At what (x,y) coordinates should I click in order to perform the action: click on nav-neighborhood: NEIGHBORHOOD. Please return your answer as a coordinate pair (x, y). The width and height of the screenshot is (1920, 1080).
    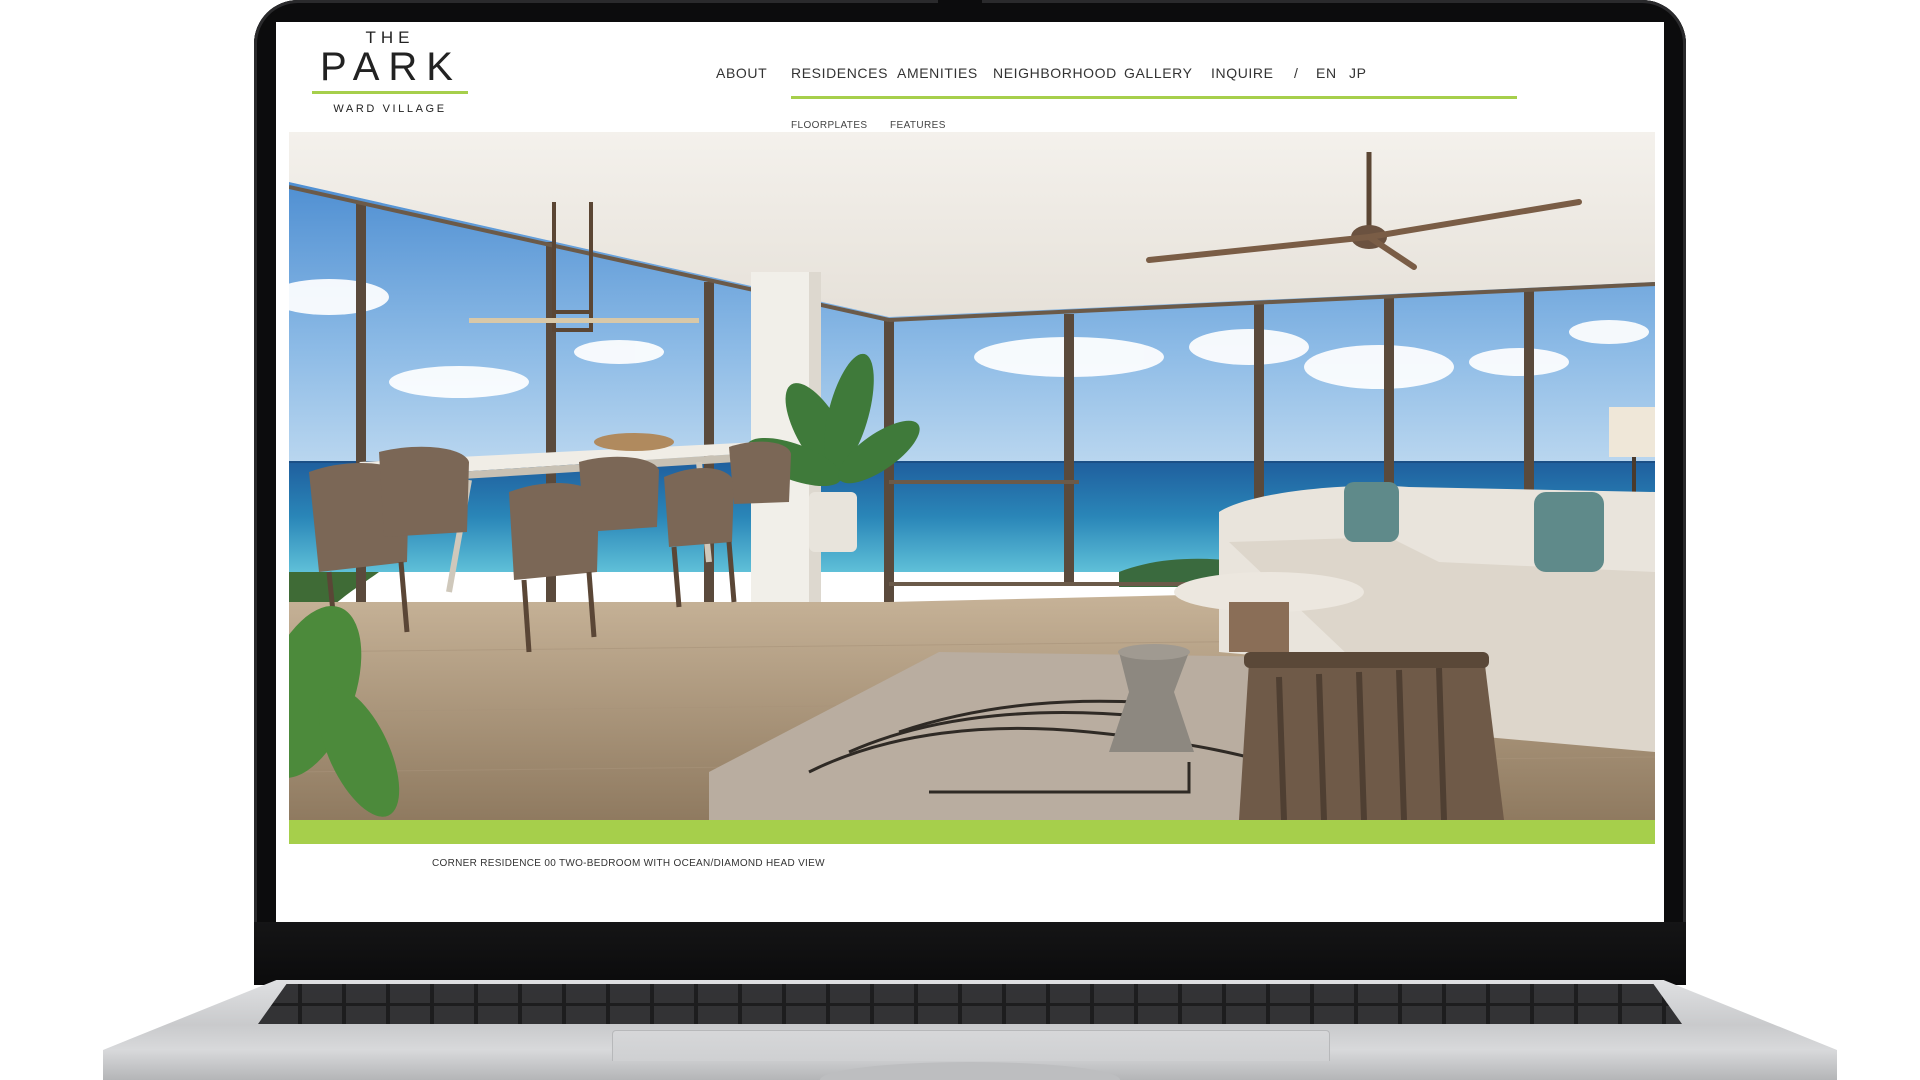
    Looking at the image, I should click on (1055, 73).